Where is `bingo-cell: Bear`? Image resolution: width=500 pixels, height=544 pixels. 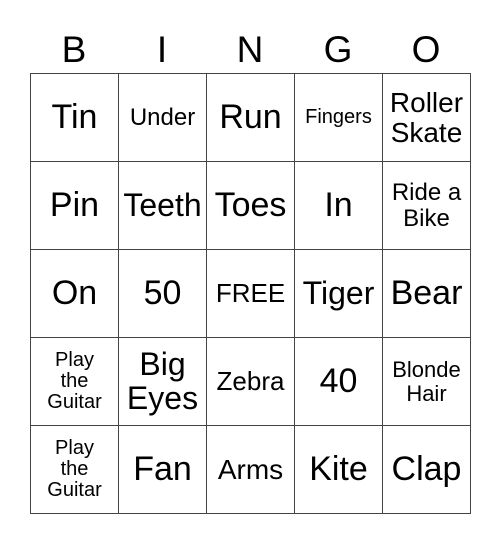
bingo-cell: Bear is located at coordinates (427, 294).